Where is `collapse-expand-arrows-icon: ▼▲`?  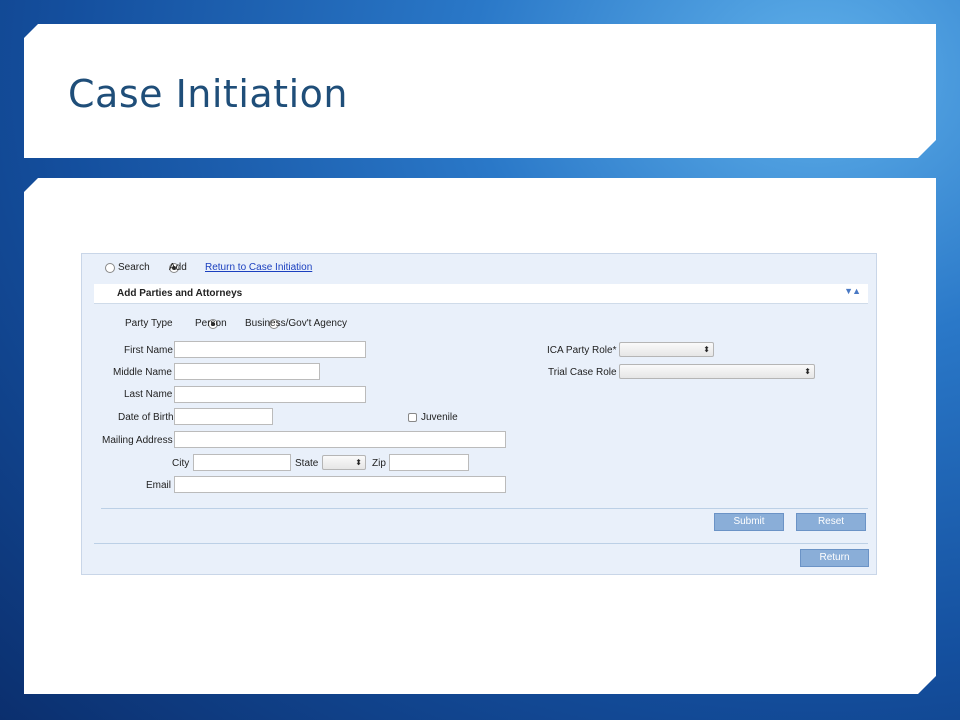
collapse-expand-arrows-icon: ▼▲ is located at coordinates (852, 291).